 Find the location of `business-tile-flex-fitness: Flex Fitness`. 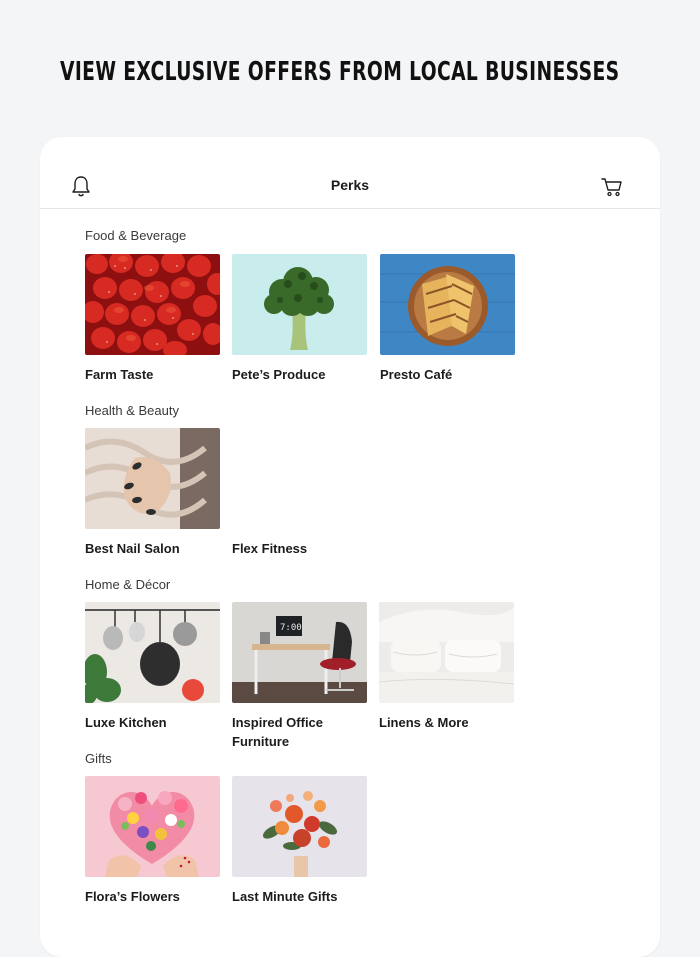

business-tile-flex-fitness: Flex Fitness is located at coordinates (299, 493).